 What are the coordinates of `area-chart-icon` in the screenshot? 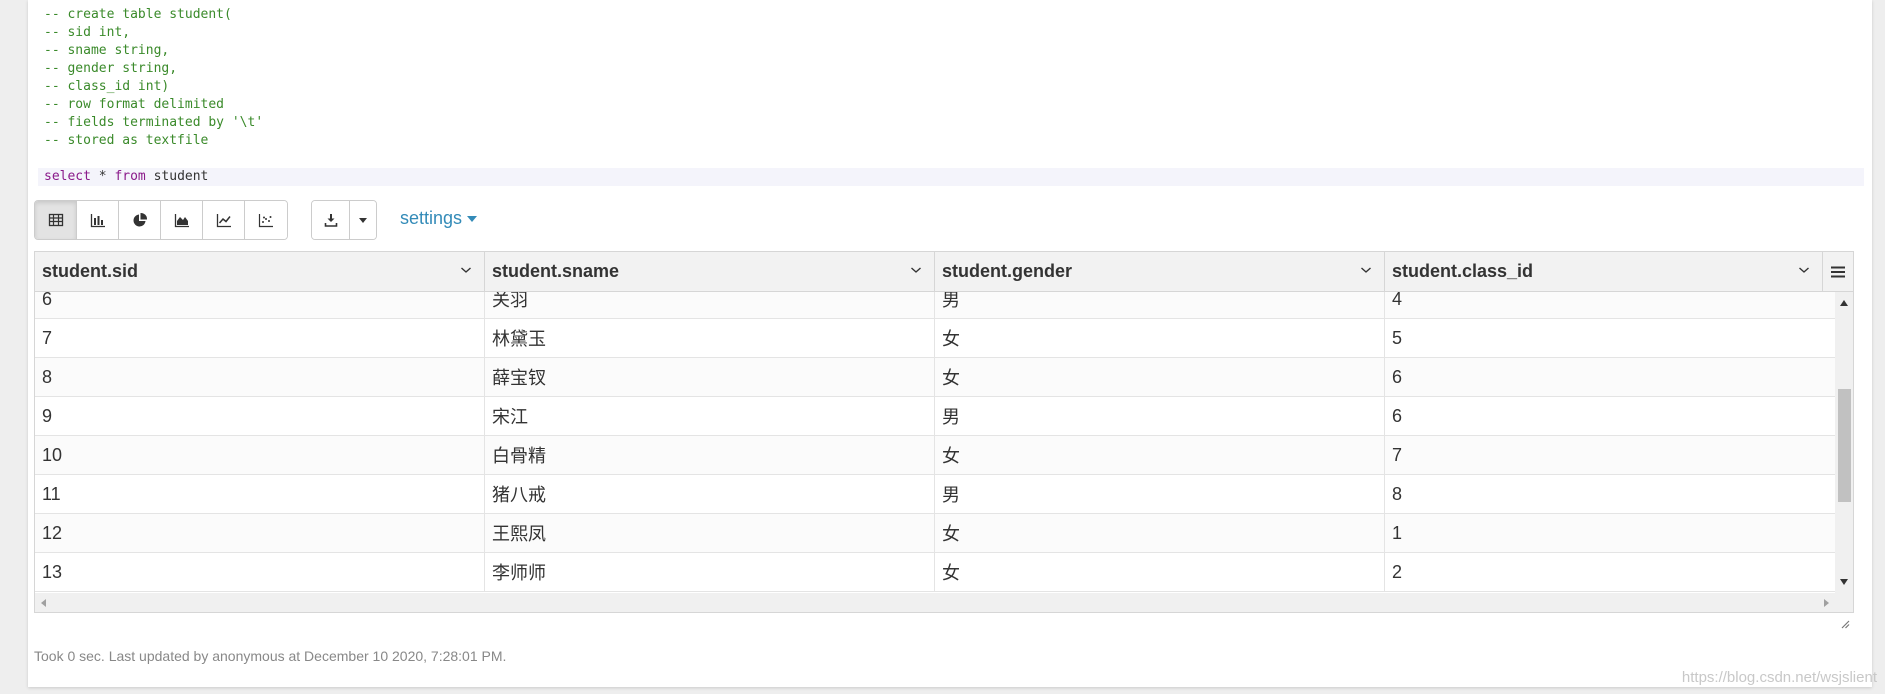 It's located at (181, 221).